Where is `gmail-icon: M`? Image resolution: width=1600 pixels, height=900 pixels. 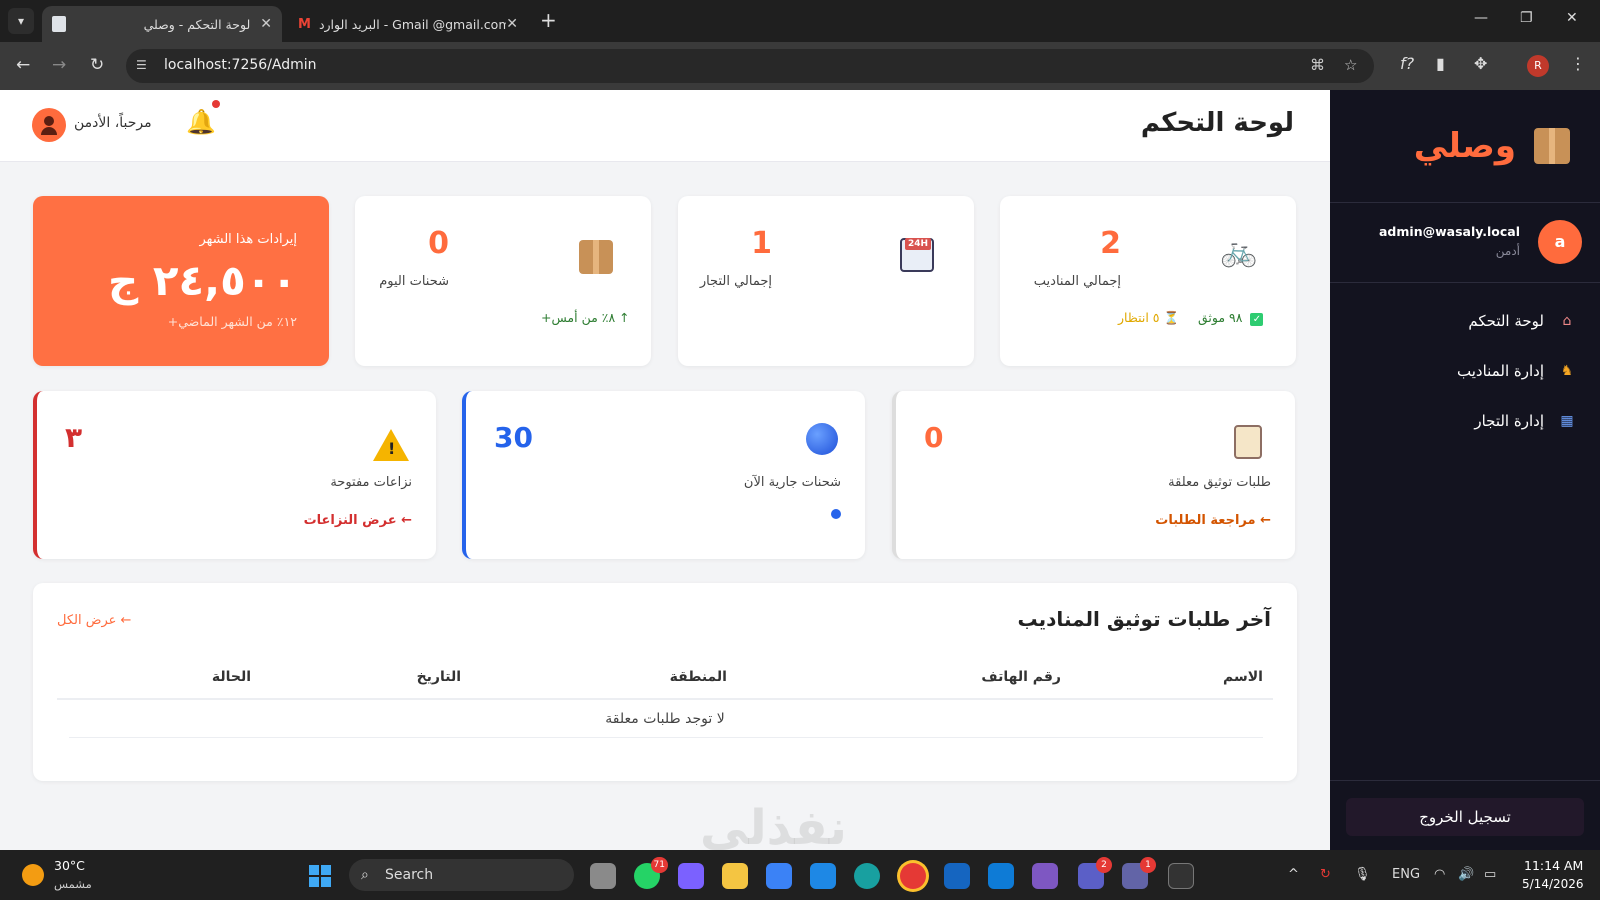 gmail-icon: M is located at coordinates (304, 24).